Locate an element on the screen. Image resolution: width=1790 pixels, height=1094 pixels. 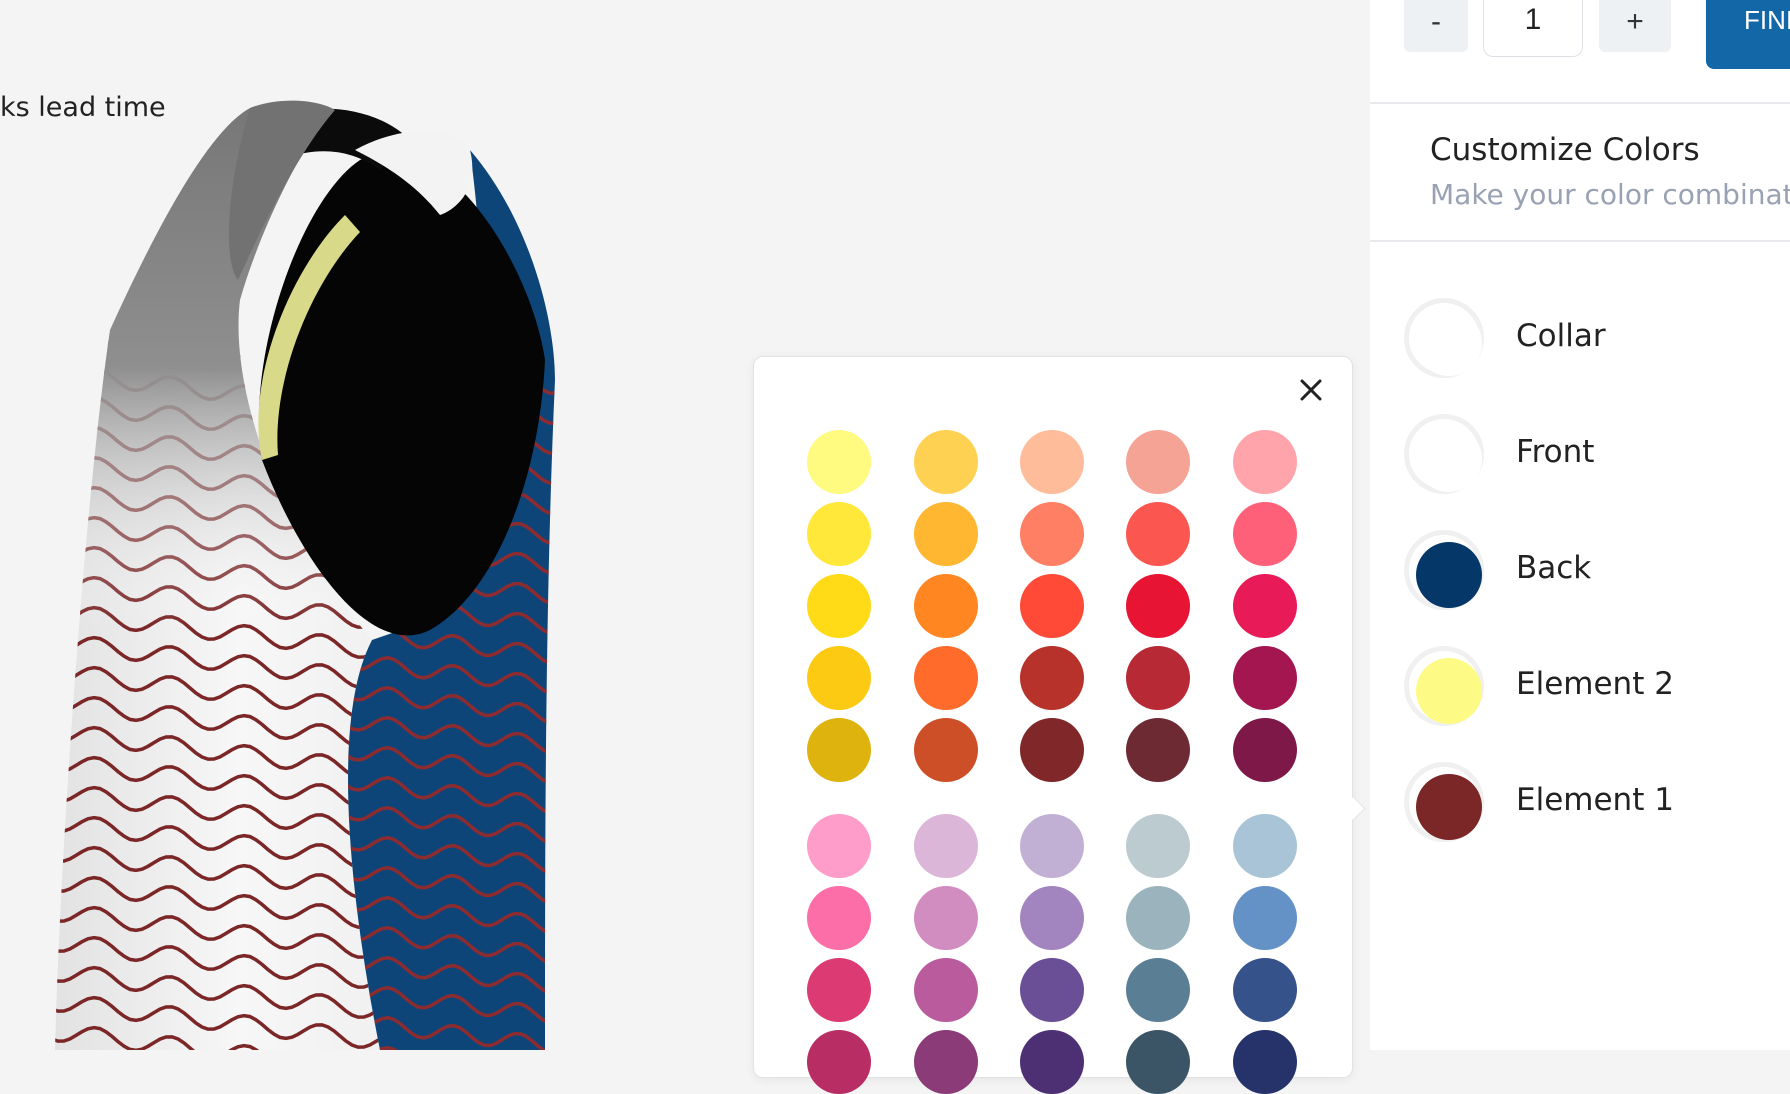
part-label: Back is located at coordinates (1554, 568).